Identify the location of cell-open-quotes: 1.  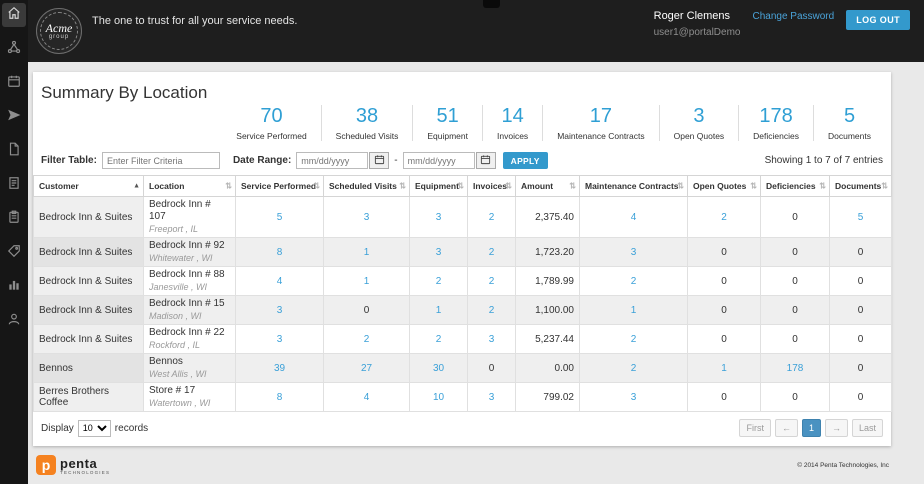
(724, 368).